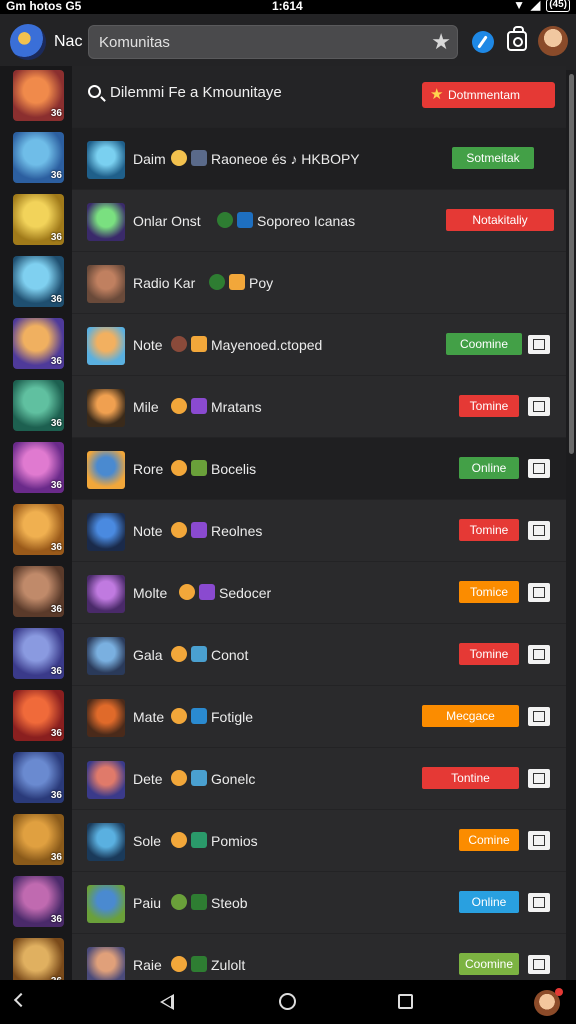 Image resolution: width=576 pixels, height=1024 pixels. What do you see at coordinates (232, 717) in the screenshot?
I see `item-subtitle: Fotigle` at bounding box center [232, 717].